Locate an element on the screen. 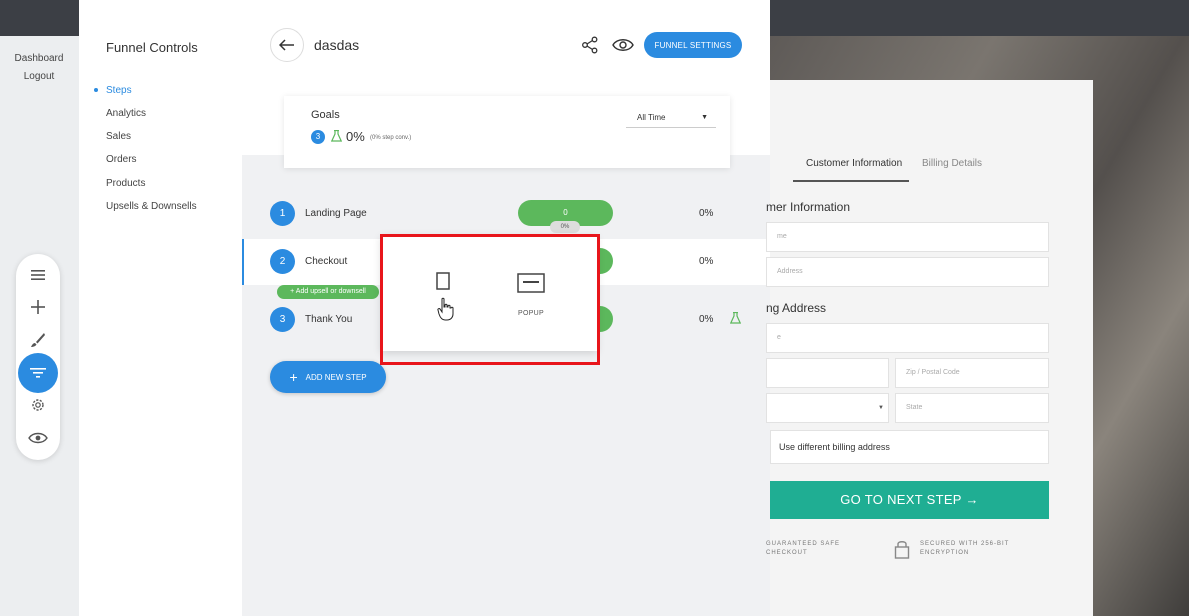 This screenshot has height=616, width=1189. hand-cursor-icon is located at coordinates (445, 309).